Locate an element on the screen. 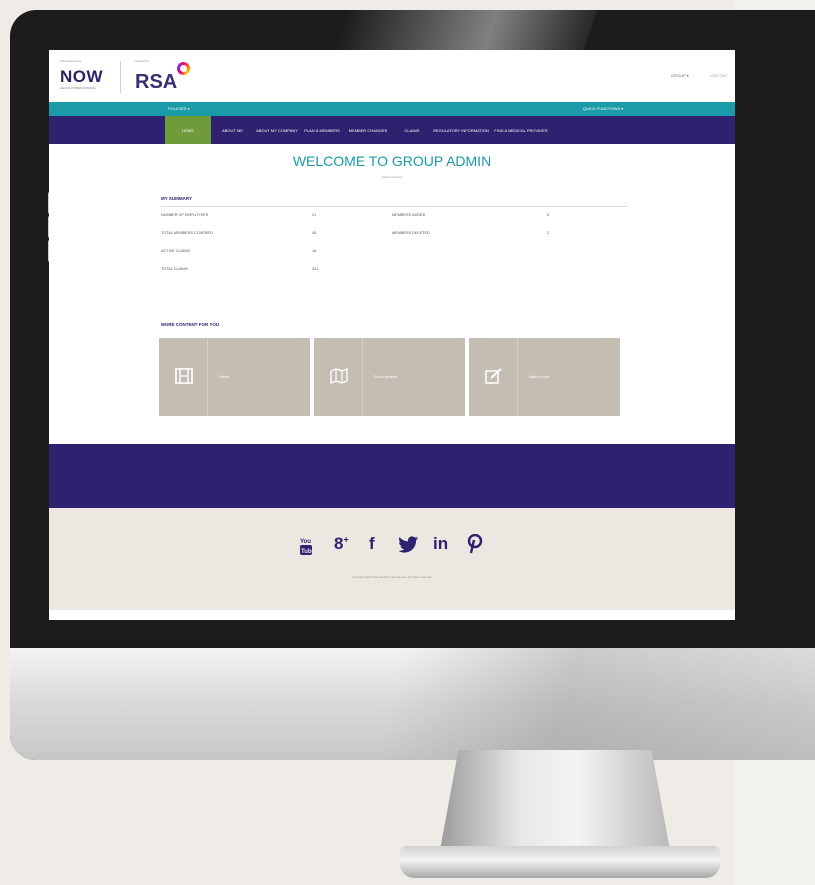 The height and width of the screenshot is (885, 815). linkedin-icon: in is located at coordinates (440, 544).